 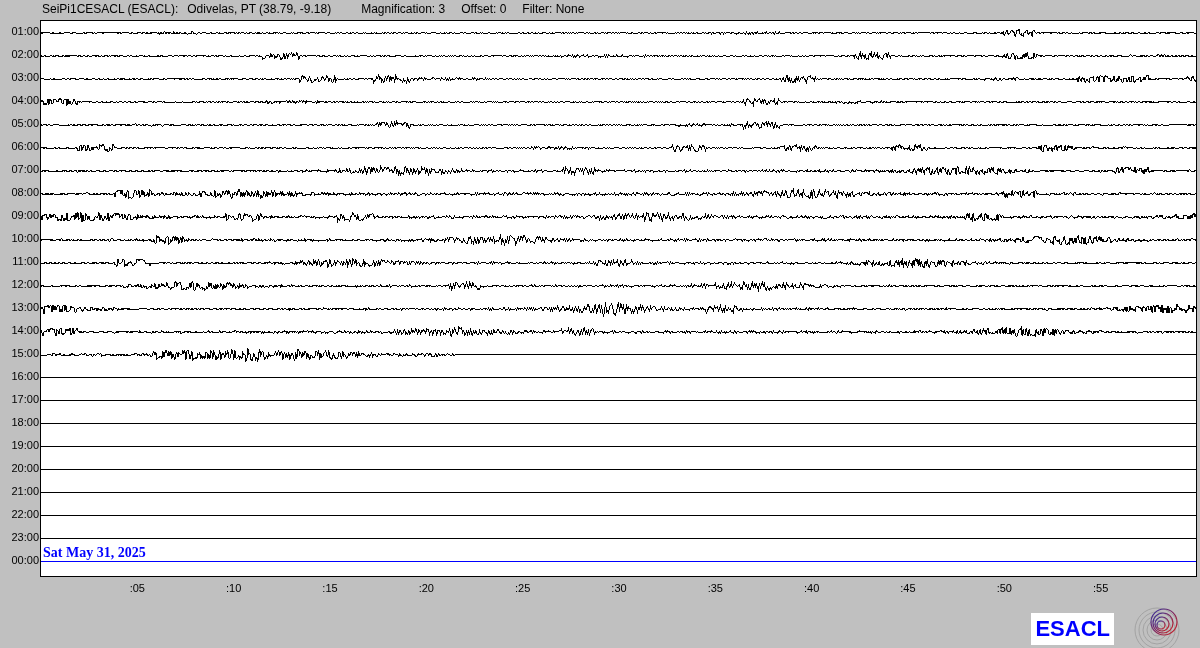 I want to click on minute-tick-label: :20, so click(x=426, y=588).